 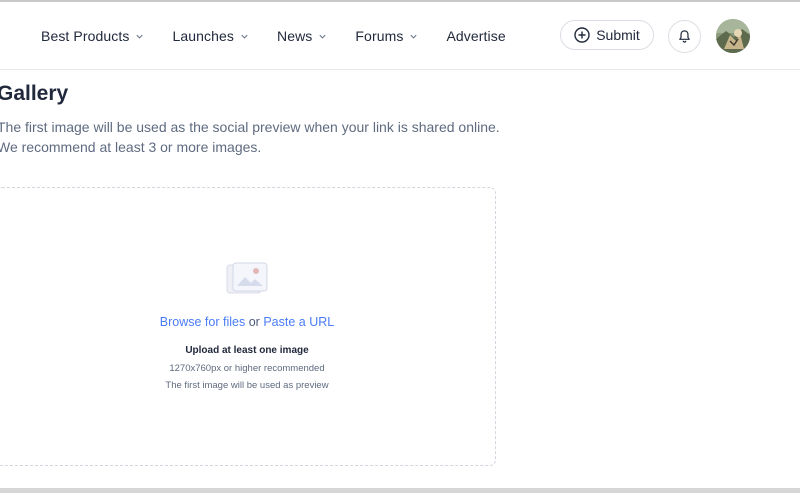 I want to click on nav-item-label: Forums, so click(x=379, y=36).